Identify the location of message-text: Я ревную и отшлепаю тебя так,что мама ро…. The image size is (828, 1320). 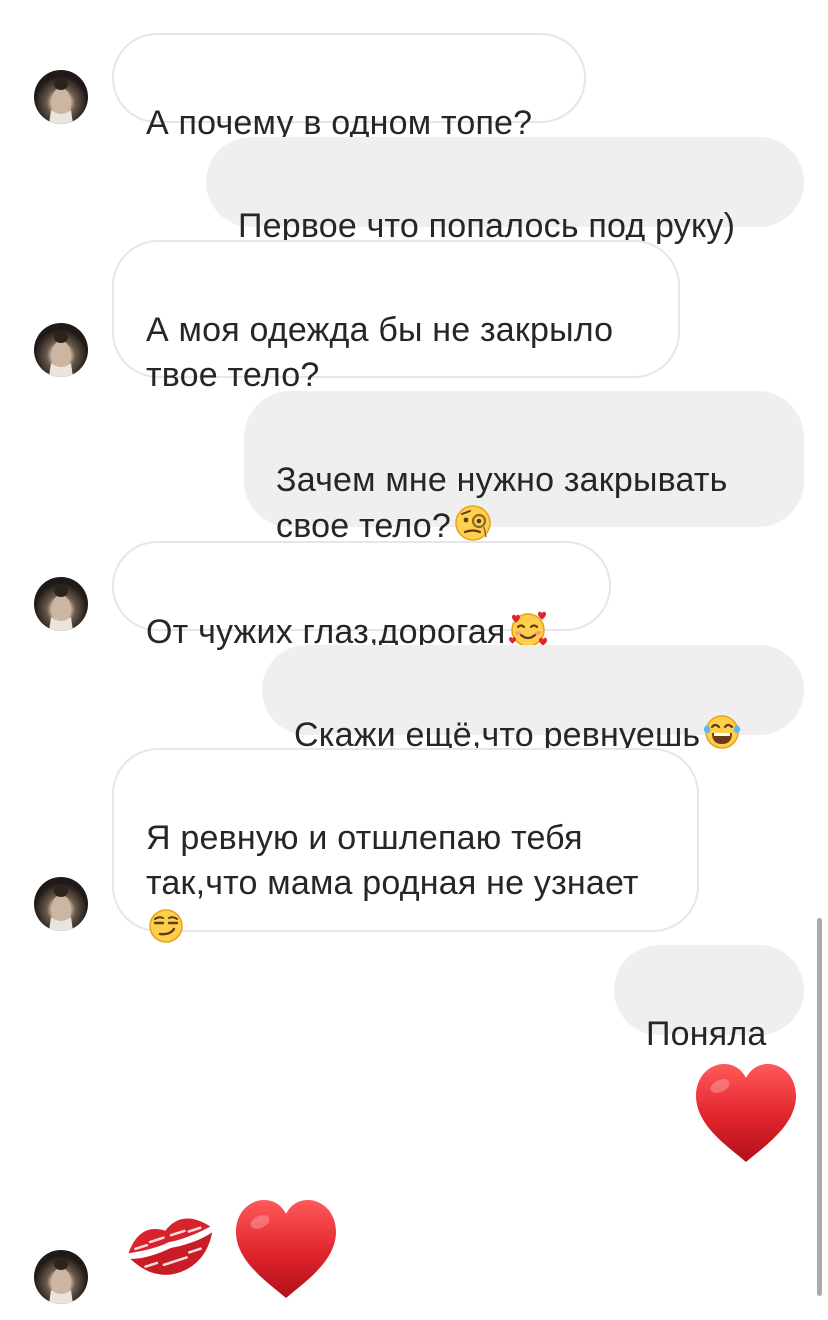
(392, 860).